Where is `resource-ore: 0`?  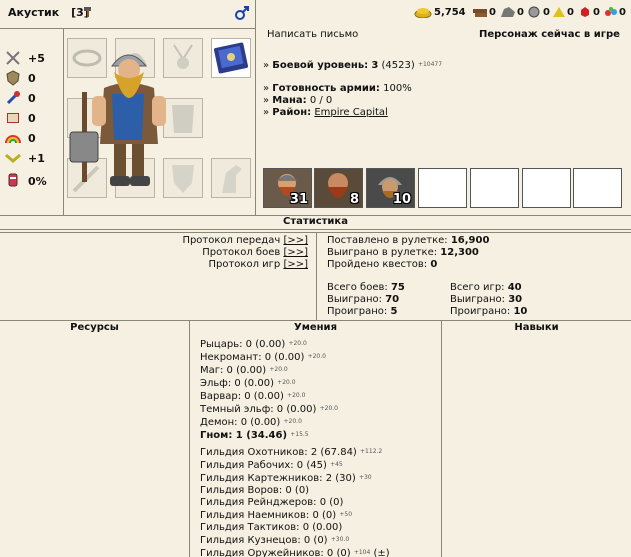
resource-ore: 0 is located at coordinates (512, 12).